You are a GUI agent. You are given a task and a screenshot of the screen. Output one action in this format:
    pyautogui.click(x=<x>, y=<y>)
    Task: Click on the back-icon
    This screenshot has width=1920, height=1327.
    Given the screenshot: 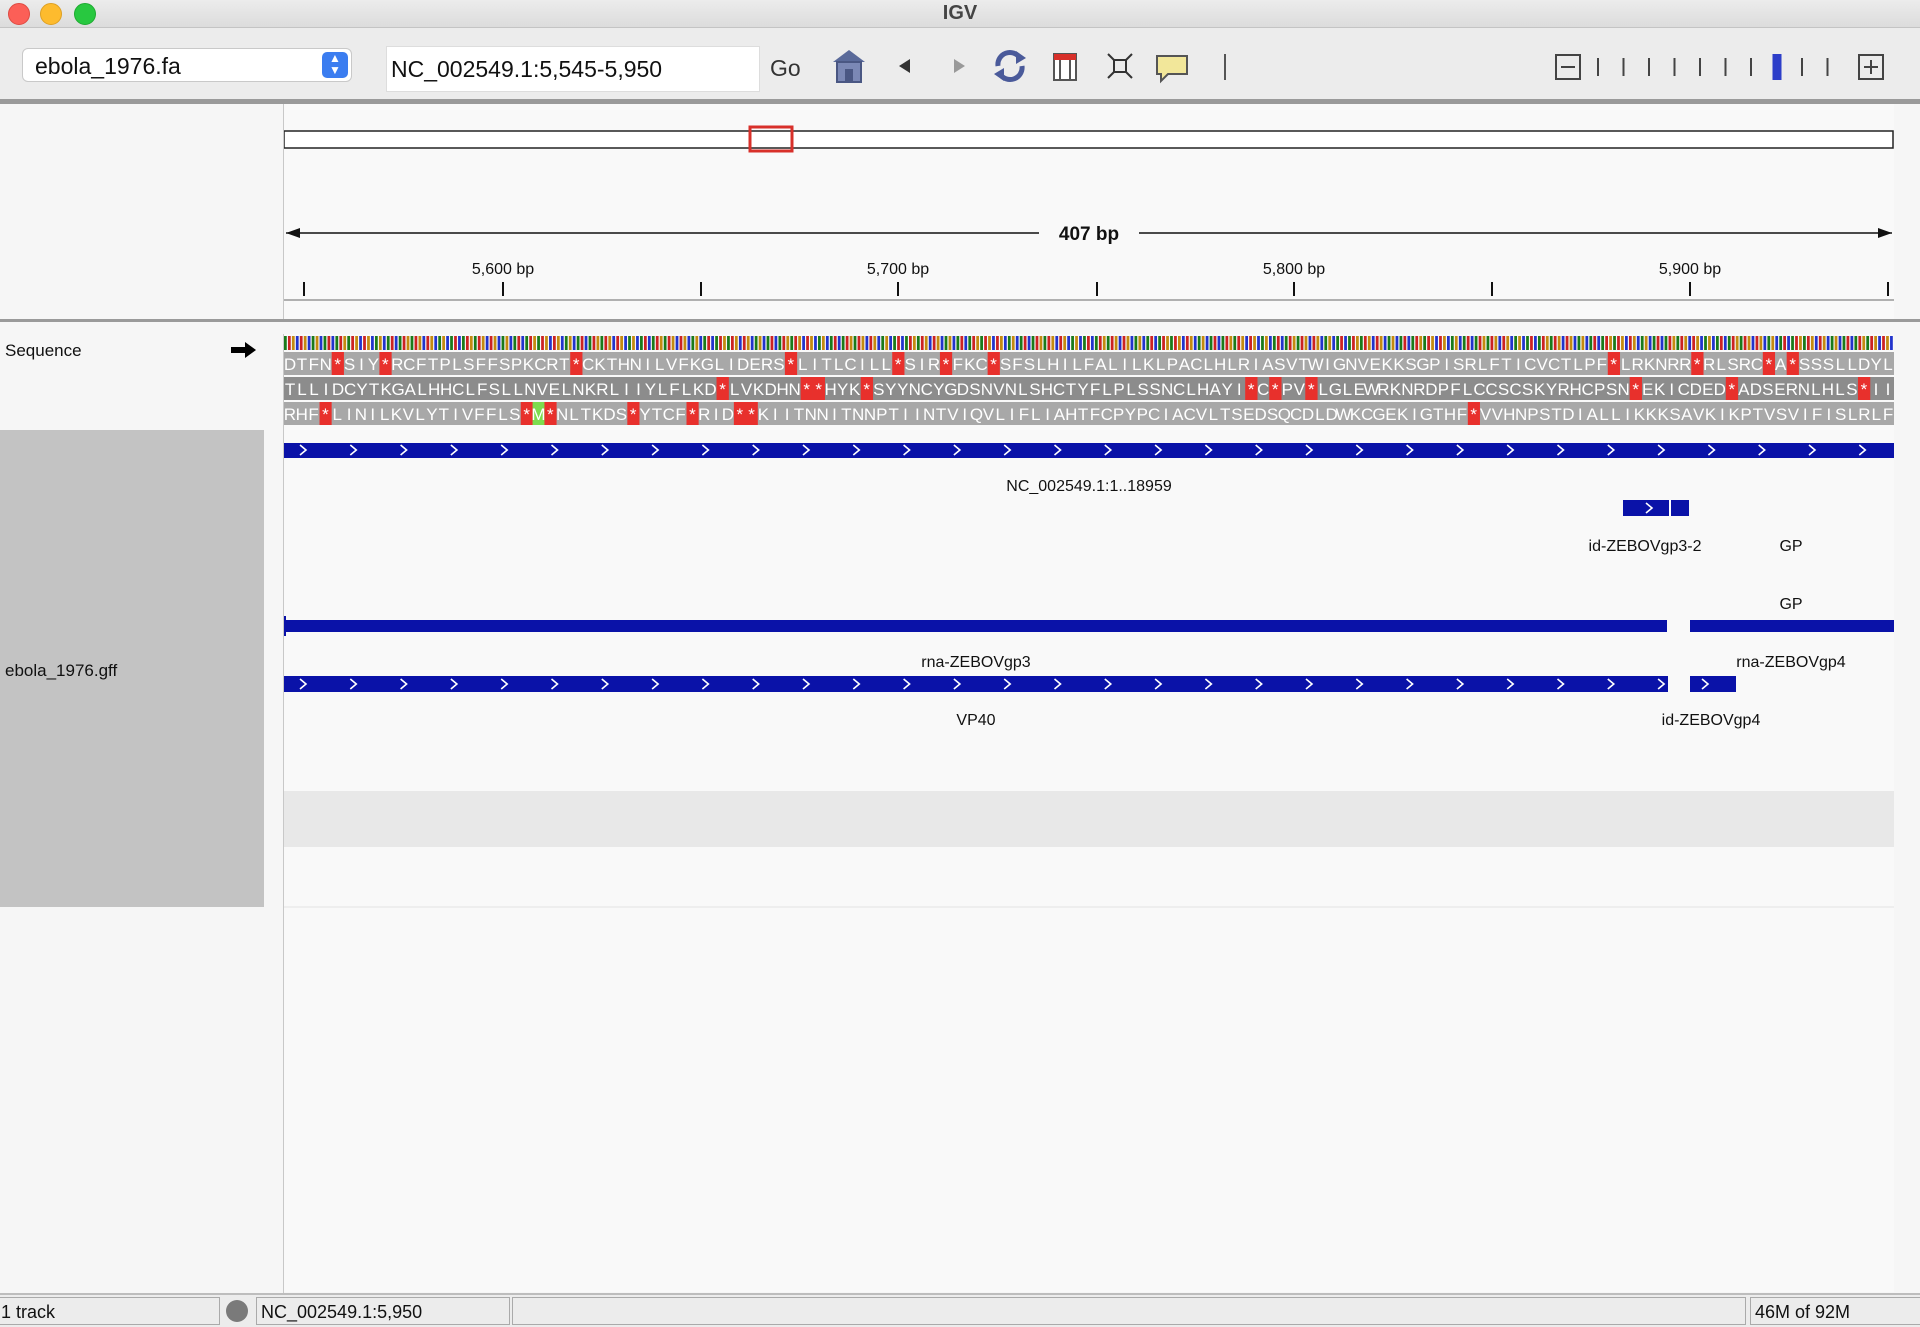 What is the action you would take?
    pyautogui.click(x=905, y=66)
    